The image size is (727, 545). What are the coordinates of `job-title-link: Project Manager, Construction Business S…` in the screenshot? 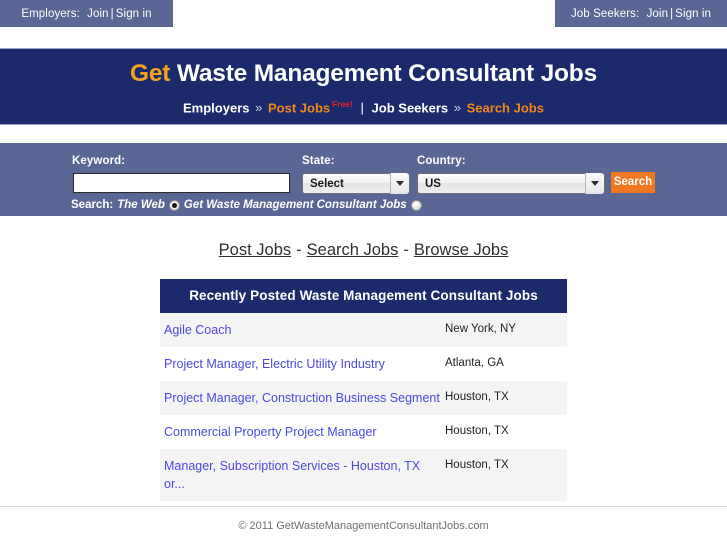 It's located at (302, 398).